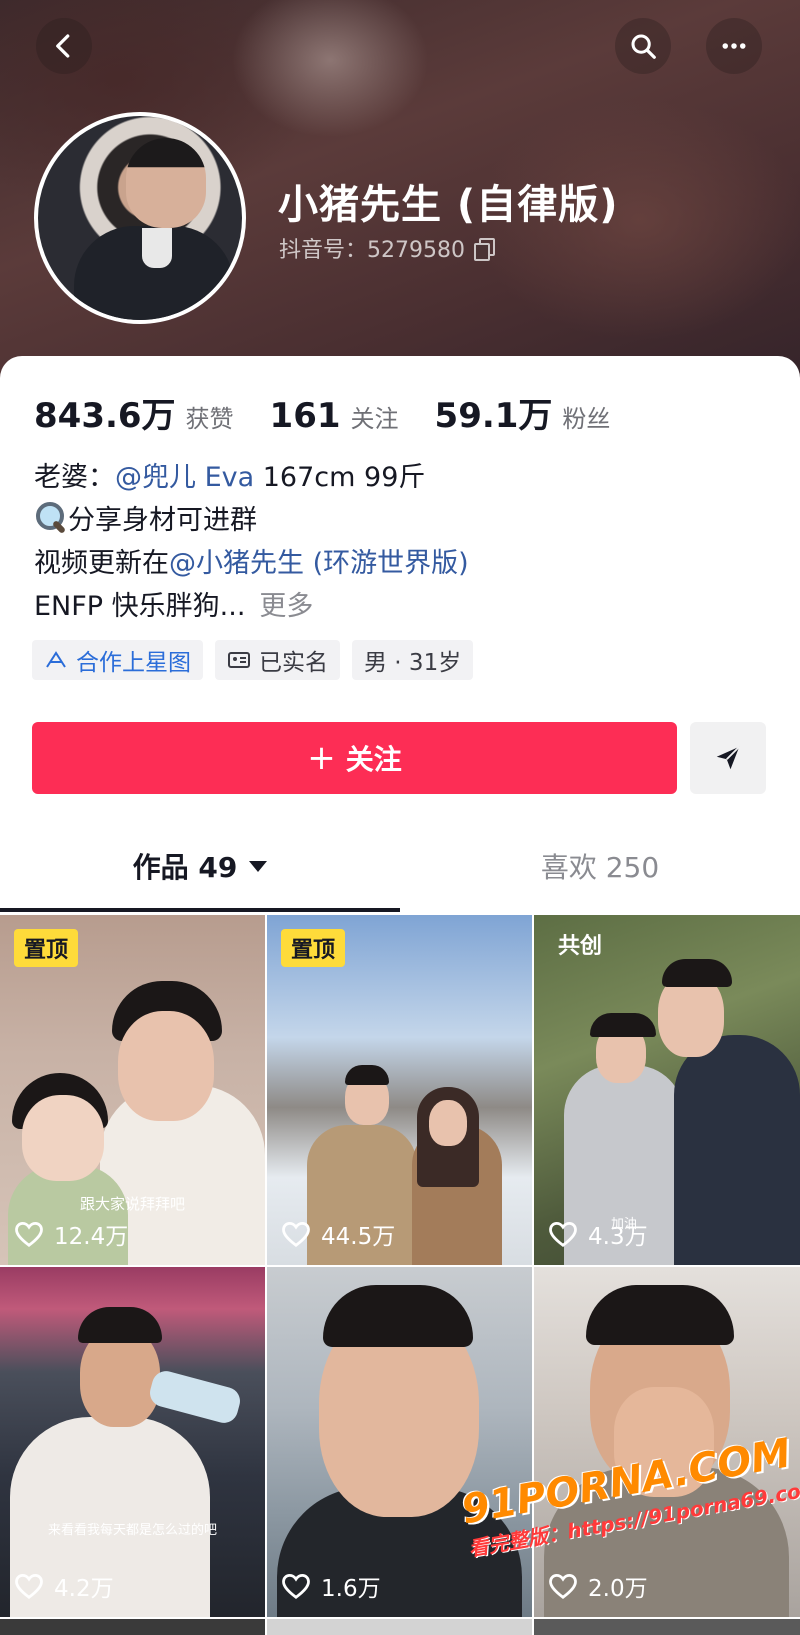  Describe the element at coordinates (340, 477) in the screenshot. I see `bio-text: 167cm 99斤` at that location.